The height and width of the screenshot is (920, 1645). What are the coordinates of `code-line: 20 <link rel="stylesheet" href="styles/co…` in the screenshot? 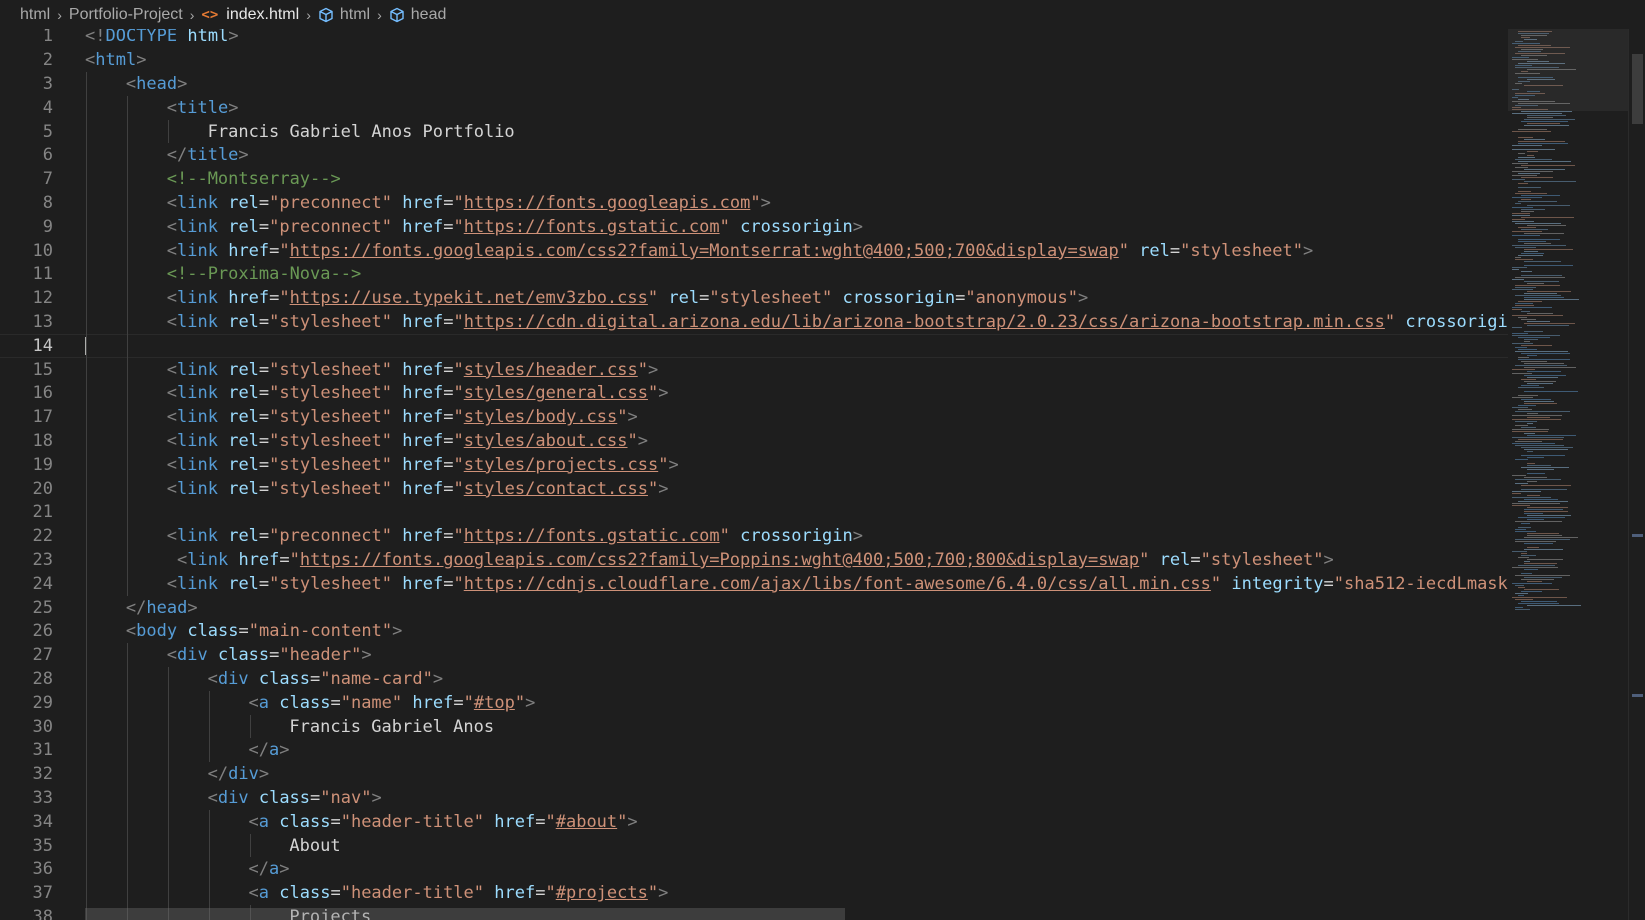 It's located at (754, 489).